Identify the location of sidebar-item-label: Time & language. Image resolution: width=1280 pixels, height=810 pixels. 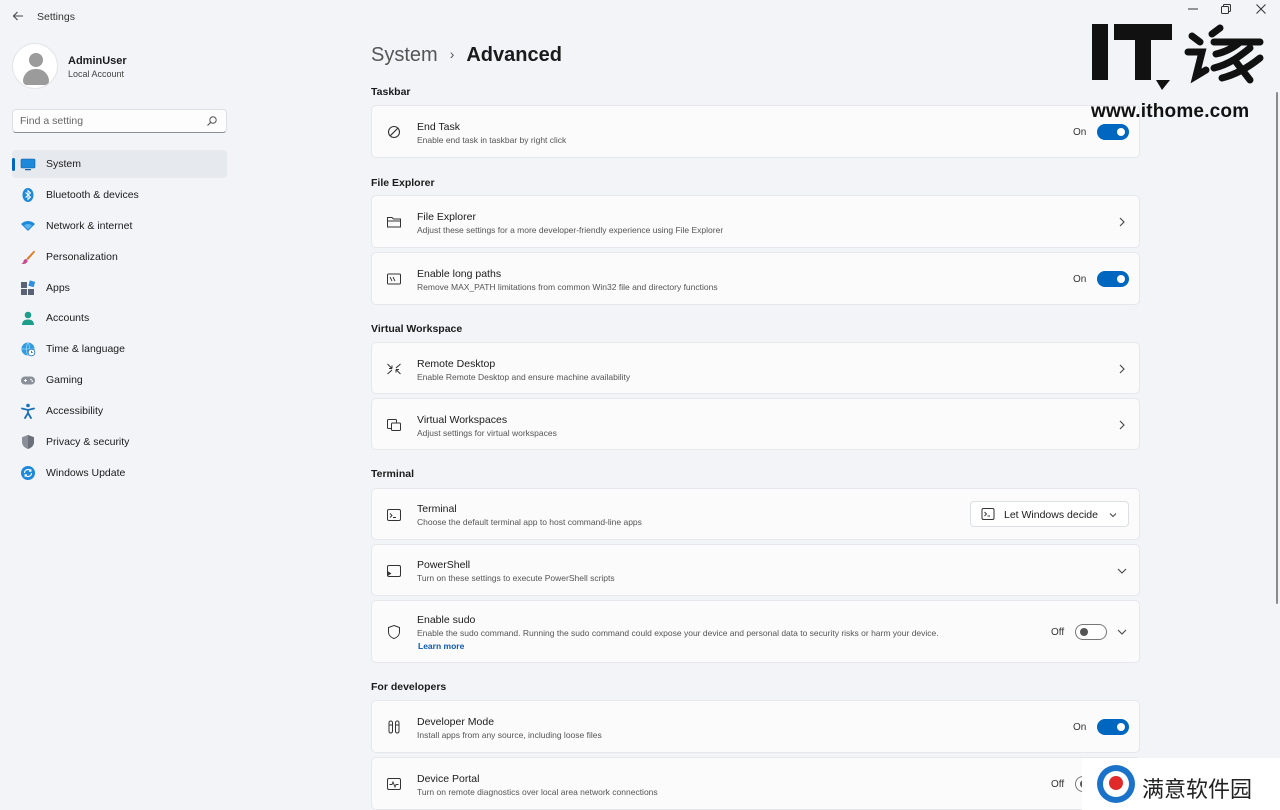
(85, 349).